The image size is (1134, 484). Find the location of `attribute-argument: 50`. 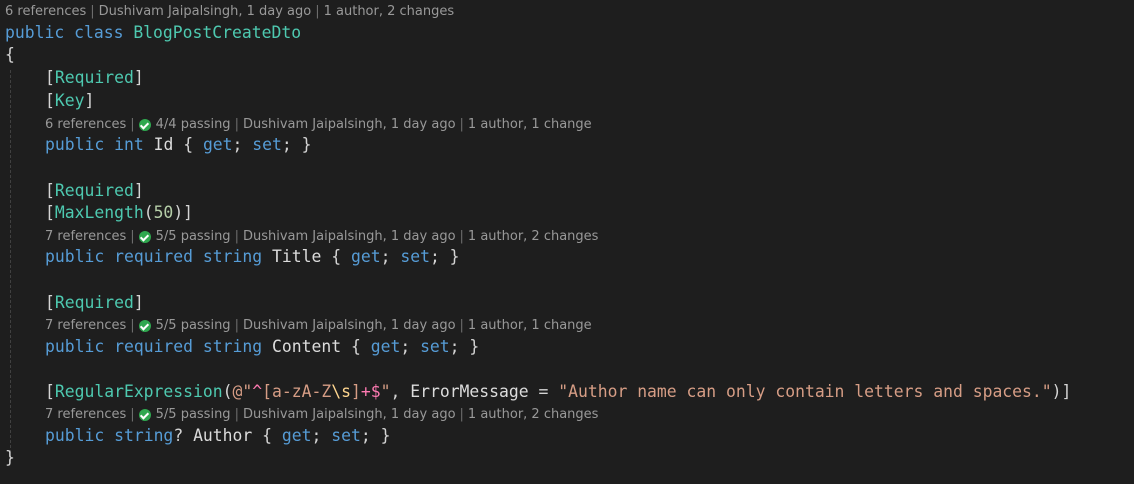

attribute-argument: 50 is located at coordinates (163, 212).